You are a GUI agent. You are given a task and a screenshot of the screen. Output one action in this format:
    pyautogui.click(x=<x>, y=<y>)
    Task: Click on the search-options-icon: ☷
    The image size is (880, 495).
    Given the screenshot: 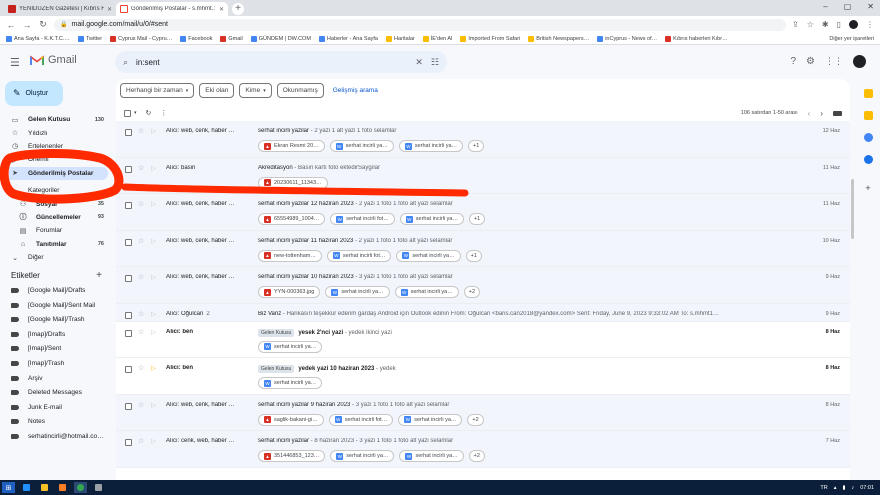 What is the action you would take?
    pyautogui.click(x=435, y=62)
    